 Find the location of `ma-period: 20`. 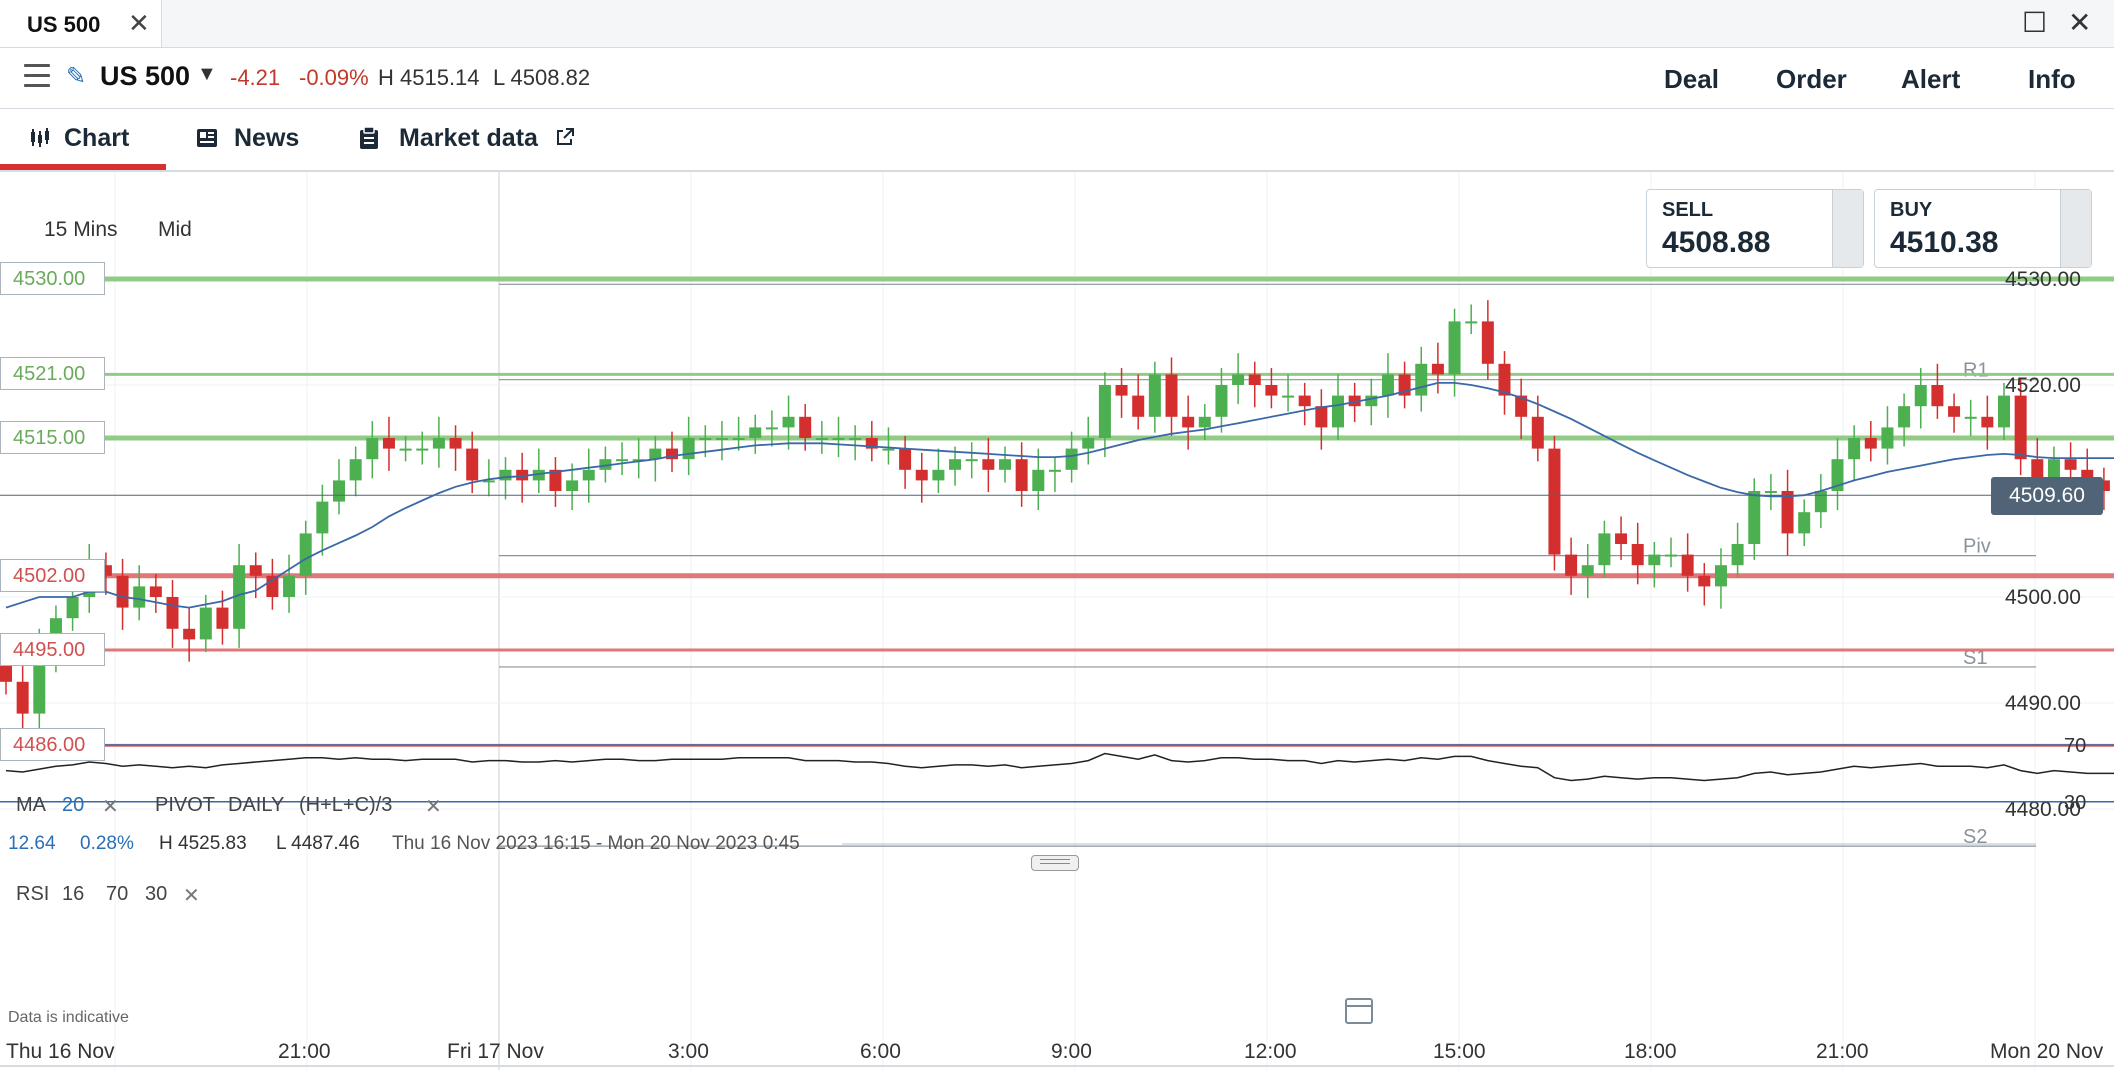

ma-period: 20 is located at coordinates (73, 805).